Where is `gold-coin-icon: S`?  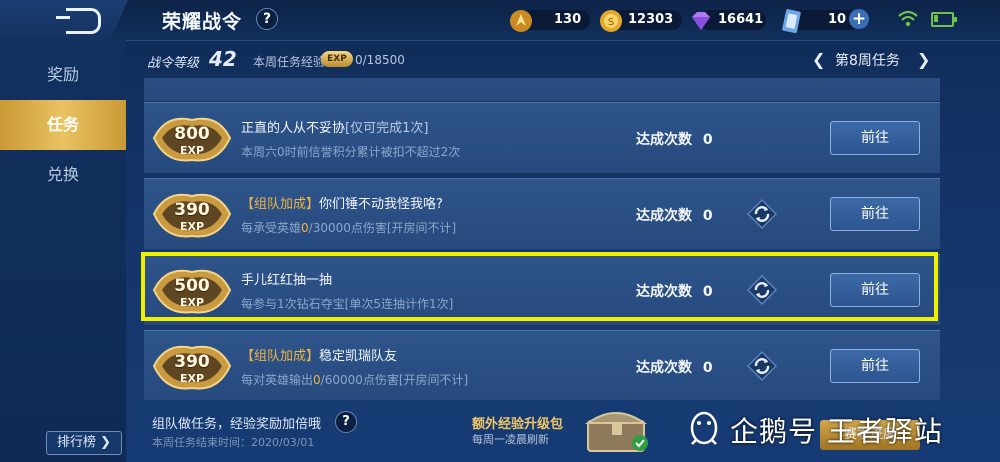
gold-coin-icon: S is located at coordinates (611, 21).